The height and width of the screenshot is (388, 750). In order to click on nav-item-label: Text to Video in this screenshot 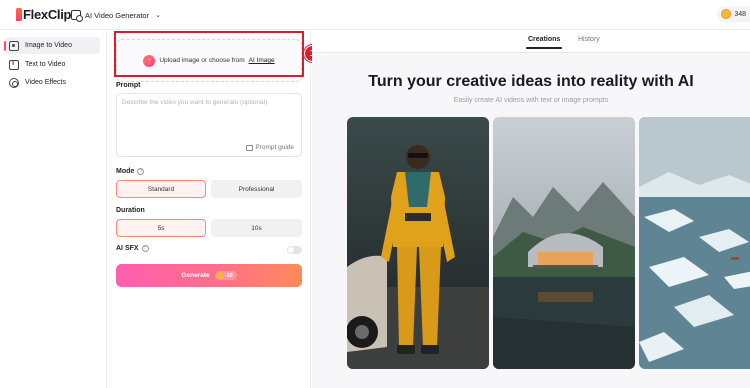, I will do `click(45, 64)`.